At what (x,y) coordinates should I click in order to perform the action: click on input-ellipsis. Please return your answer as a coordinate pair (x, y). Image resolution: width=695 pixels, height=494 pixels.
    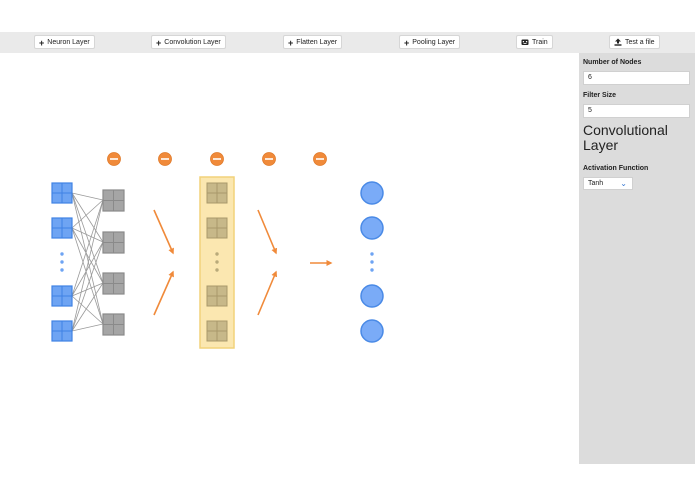
    Looking at the image, I should click on (62, 262).